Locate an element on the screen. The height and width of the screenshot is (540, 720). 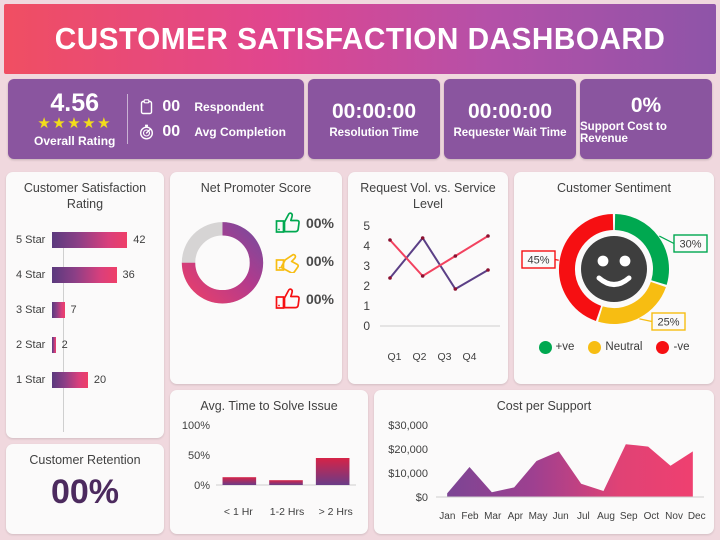
rating-bar-value: 2 is located at coordinates (64, 344).